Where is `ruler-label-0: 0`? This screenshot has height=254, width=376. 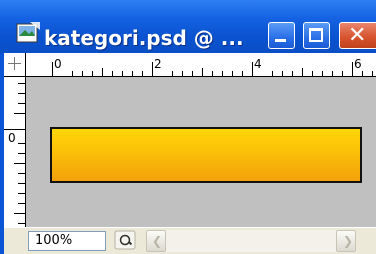 ruler-label-0: 0 is located at coordinates (58, 64).